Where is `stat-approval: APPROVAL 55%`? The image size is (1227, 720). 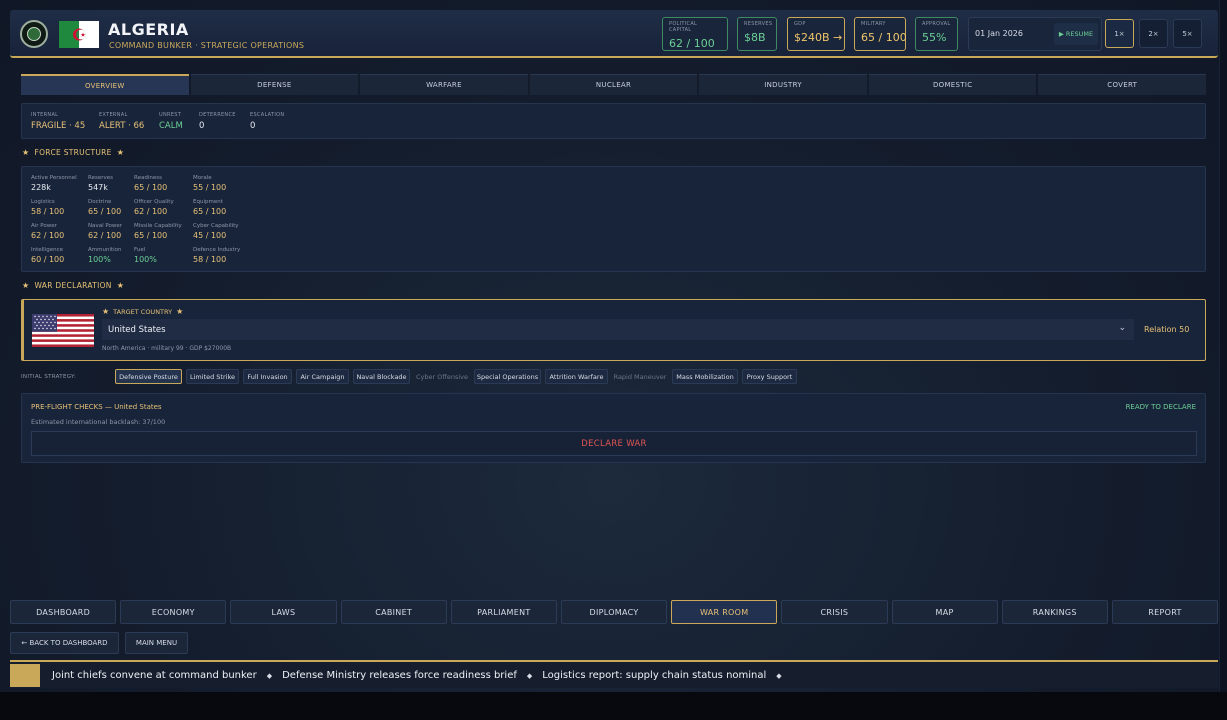
stat-approval: APPROVAL 55% is located at coordinates (936, 34).